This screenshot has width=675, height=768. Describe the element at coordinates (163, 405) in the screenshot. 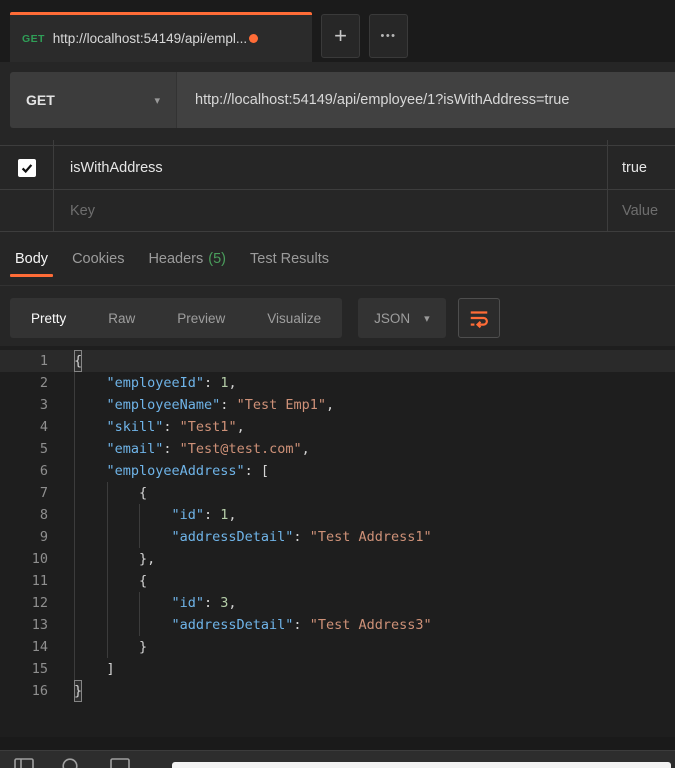

I see `code-token: "employeeName"` at that location.